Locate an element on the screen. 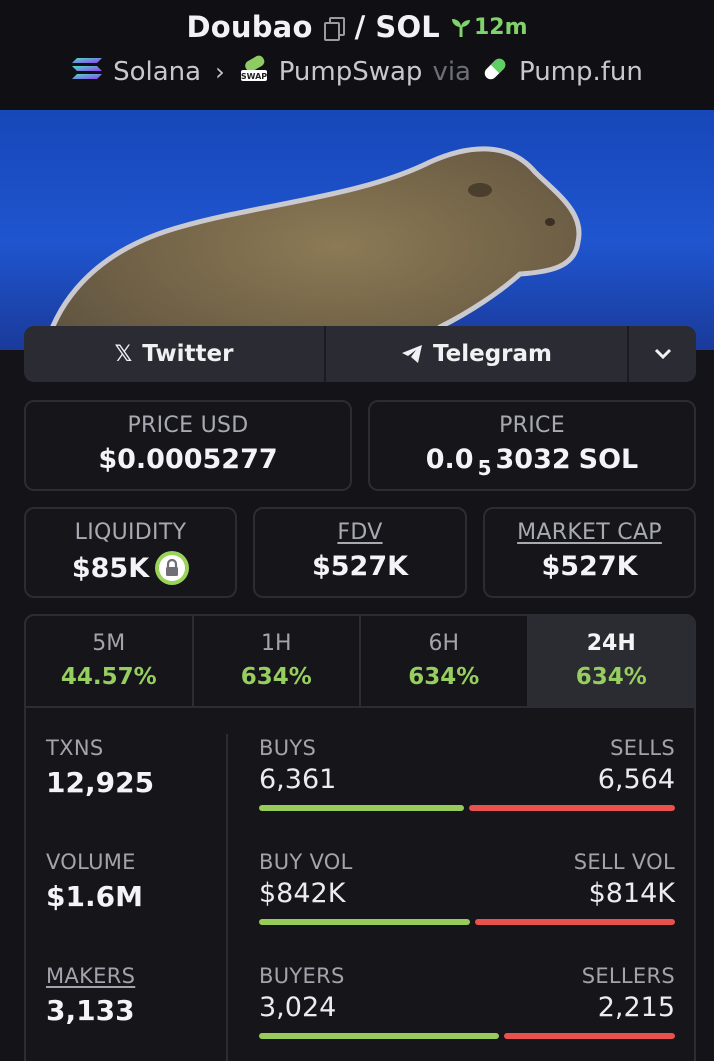 The image size is (714, 1061). capybara-image is located at coordinates (312, 248).